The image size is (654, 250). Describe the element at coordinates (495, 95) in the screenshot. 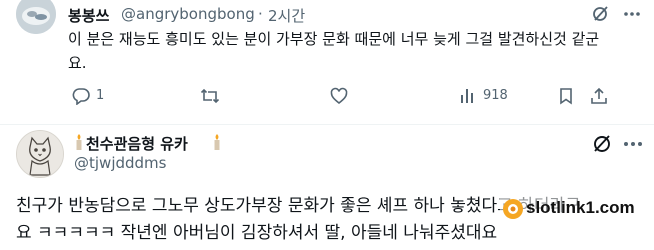

I see `views-count: 918` at that location.